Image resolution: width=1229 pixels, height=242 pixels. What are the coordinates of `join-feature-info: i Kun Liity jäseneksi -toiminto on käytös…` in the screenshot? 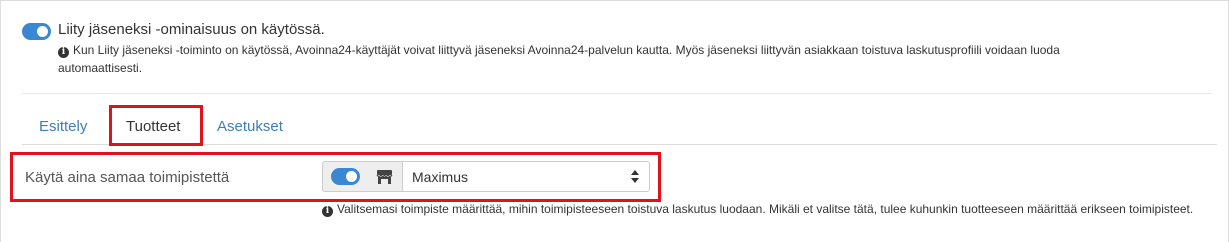 It's located at (588, 59).